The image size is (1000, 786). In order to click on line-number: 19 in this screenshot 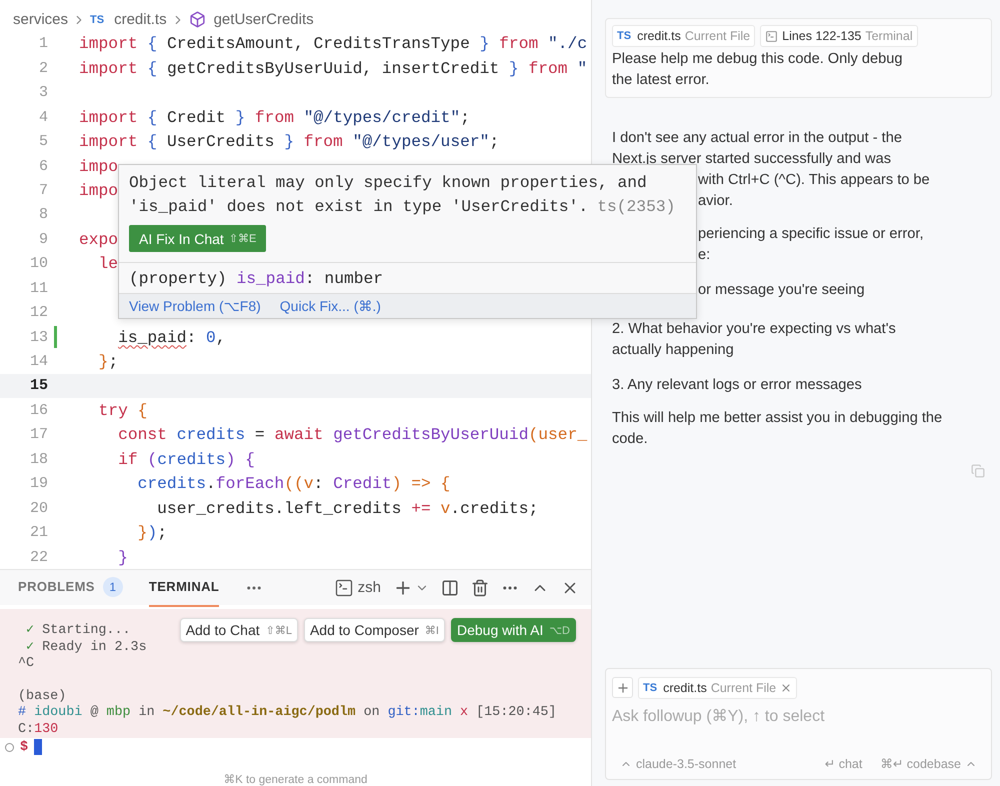, I will do `click(38, 483)`.